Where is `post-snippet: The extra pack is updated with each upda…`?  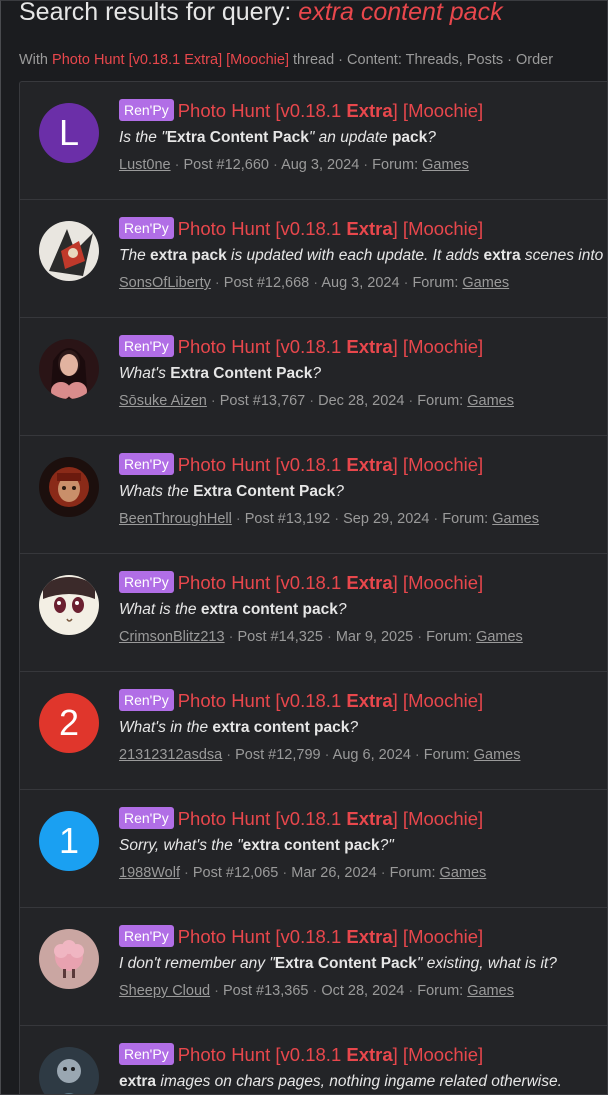 post-snippet: The extra pack is updated with each upda… is located at coordinates (361, 255).